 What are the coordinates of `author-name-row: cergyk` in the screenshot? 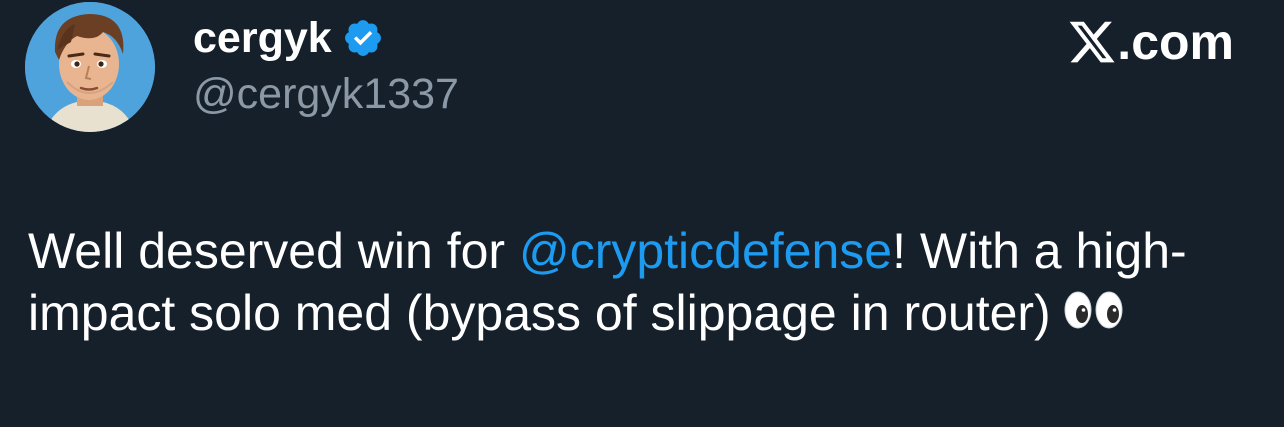 It's located at (288, 38).